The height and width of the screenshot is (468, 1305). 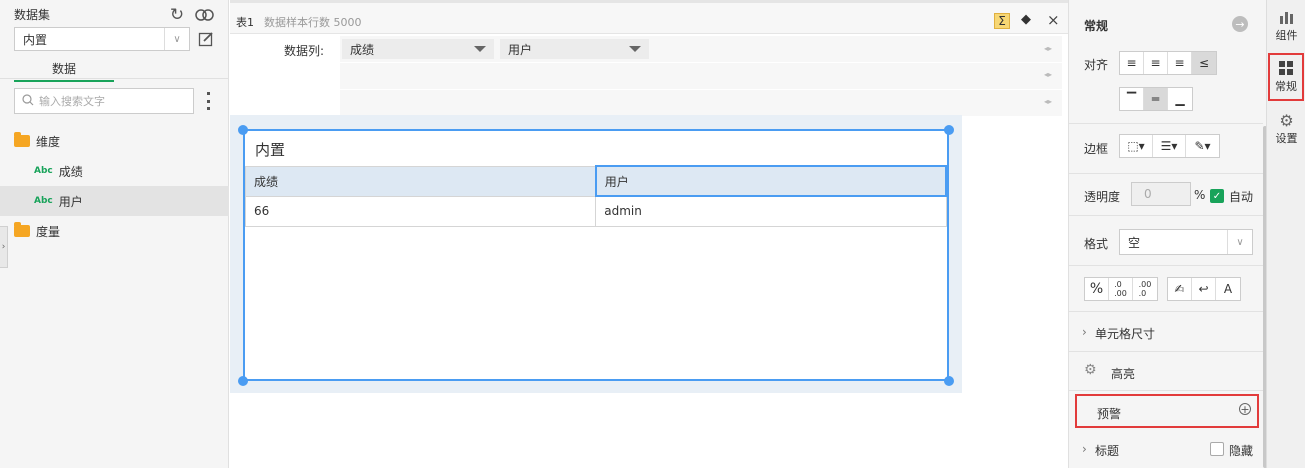 I want to click on highlight-section, so click(x=1166, y=371).